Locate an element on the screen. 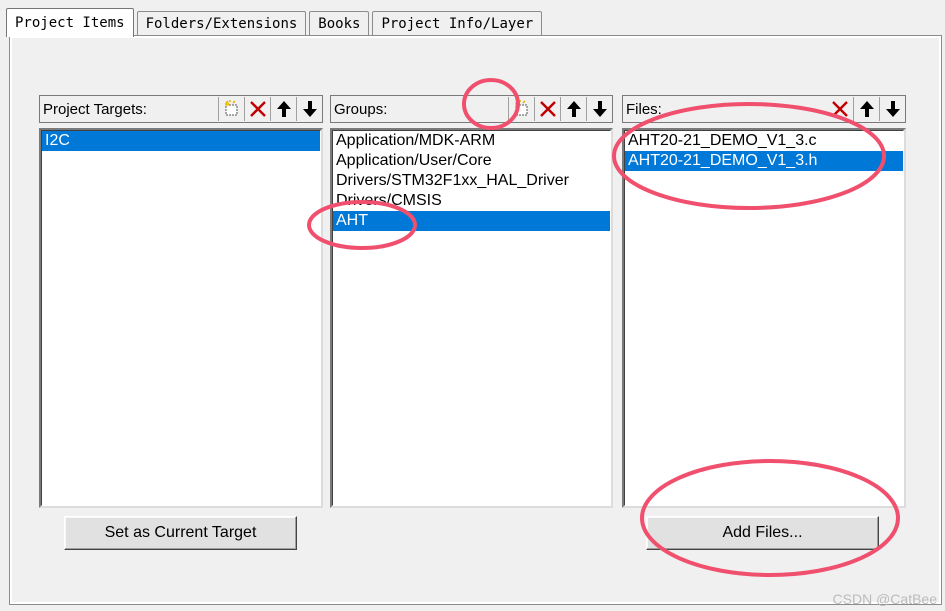  files-delete-button is located at coordinates (840, 109).